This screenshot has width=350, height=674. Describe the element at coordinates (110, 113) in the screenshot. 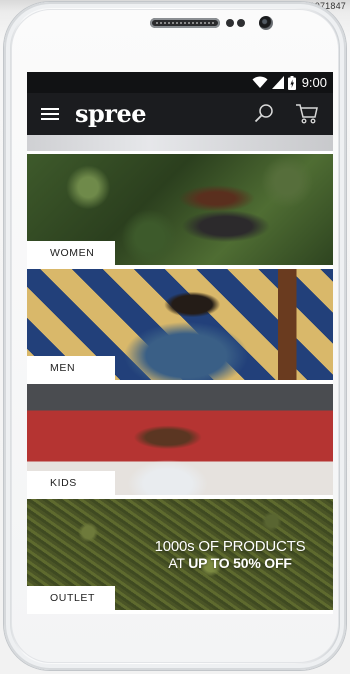

I see `app-logo: spree` at that location.